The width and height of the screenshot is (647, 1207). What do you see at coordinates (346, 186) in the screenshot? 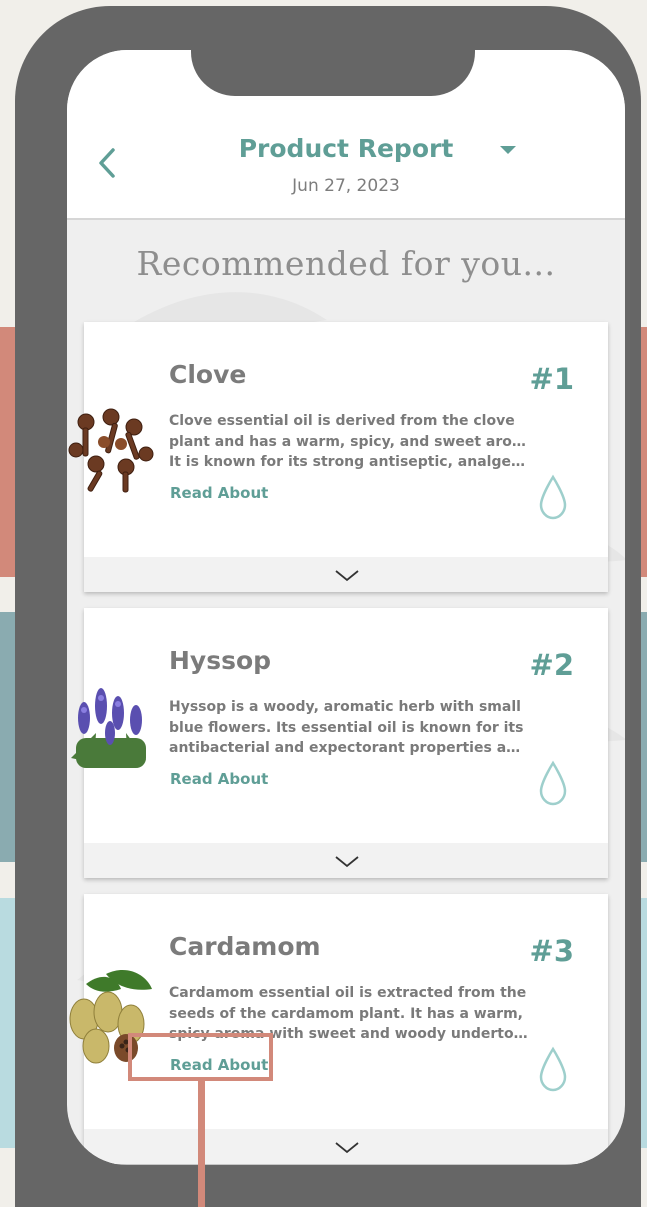
I see `report-date: Jun 27, 2023` at bounding box center [346, 186].